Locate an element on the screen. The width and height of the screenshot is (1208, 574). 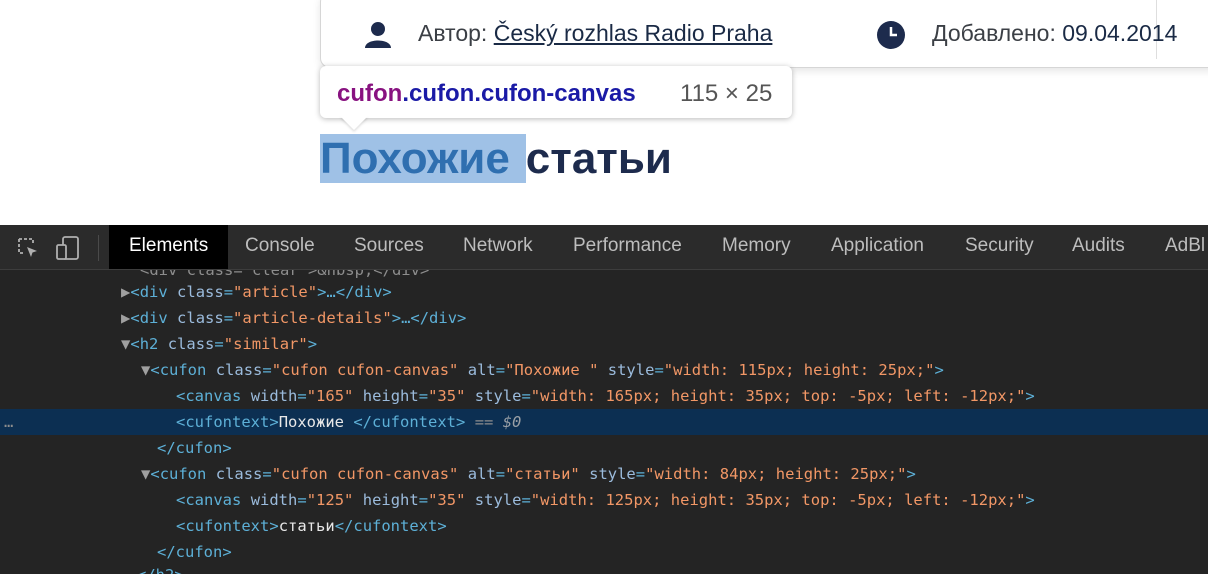
tab-sources: Sources is located at coordinates (389, 247).